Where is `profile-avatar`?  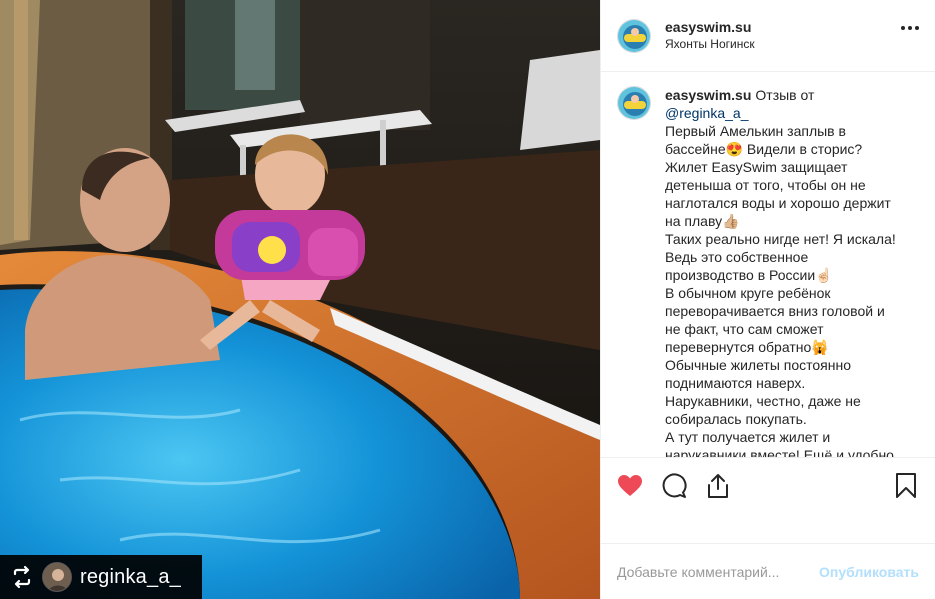 profile-avatar is located at coordinates (634, 35).